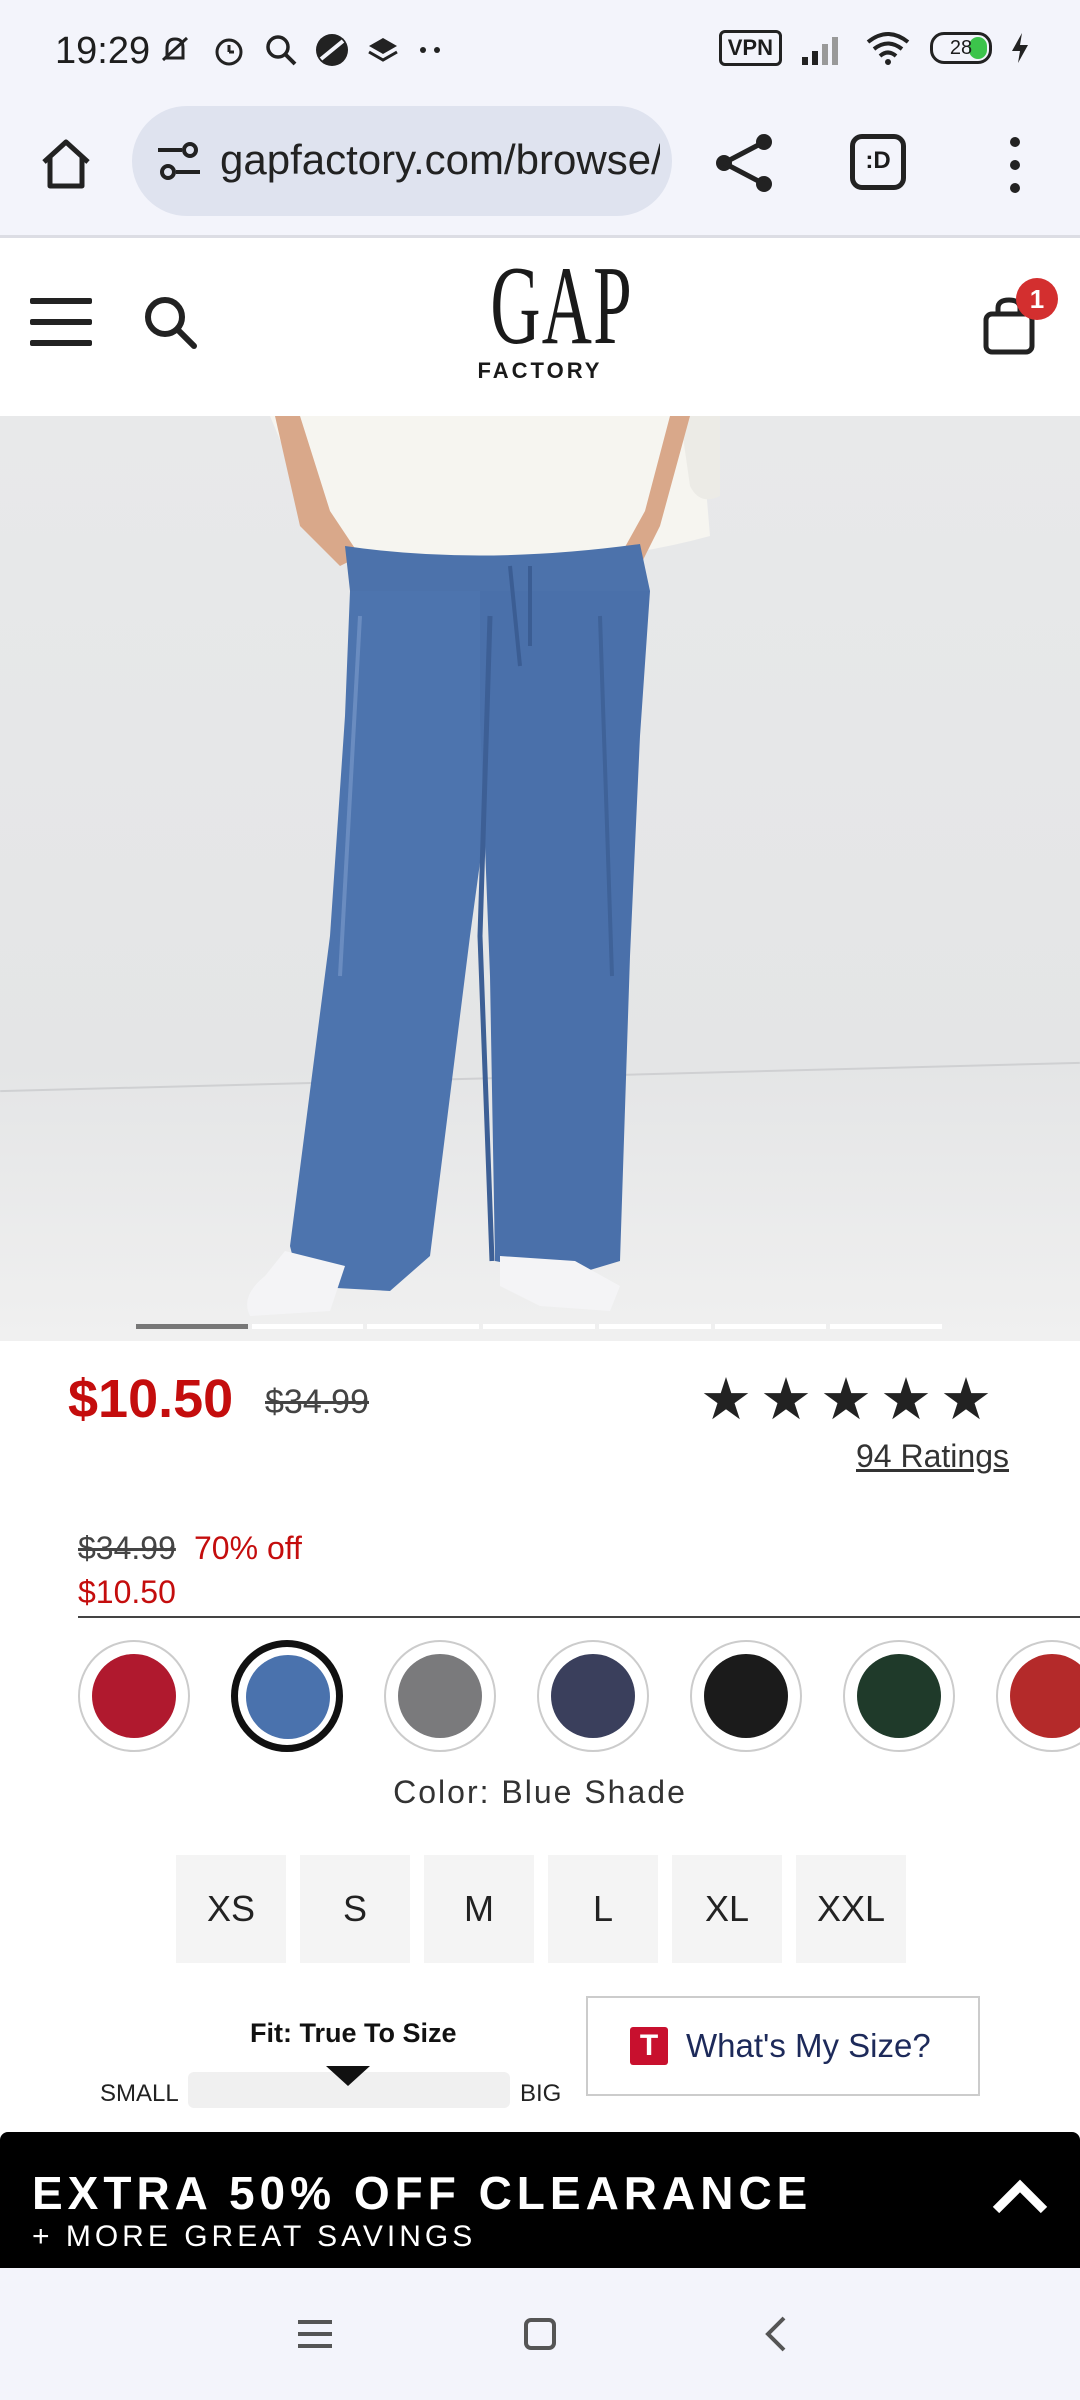 The height and width of the screenshot is (2400, 1080). What do you see at coordinates (888, 48) in the screenshot?
I see `wifi-icon` at bounding box center [888, 48].